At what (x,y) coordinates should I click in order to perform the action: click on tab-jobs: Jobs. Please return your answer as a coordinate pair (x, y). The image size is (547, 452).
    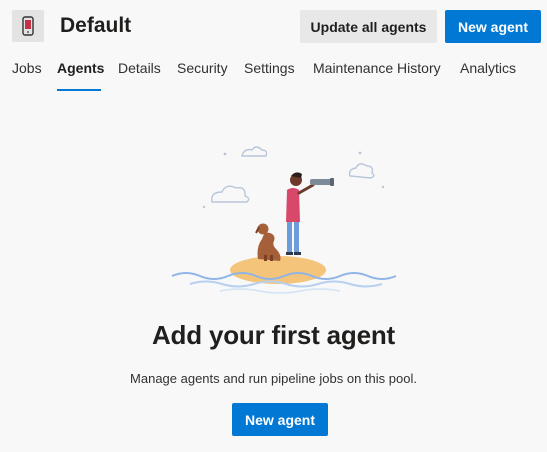
    Looking at the image, I should click on (27, 73).